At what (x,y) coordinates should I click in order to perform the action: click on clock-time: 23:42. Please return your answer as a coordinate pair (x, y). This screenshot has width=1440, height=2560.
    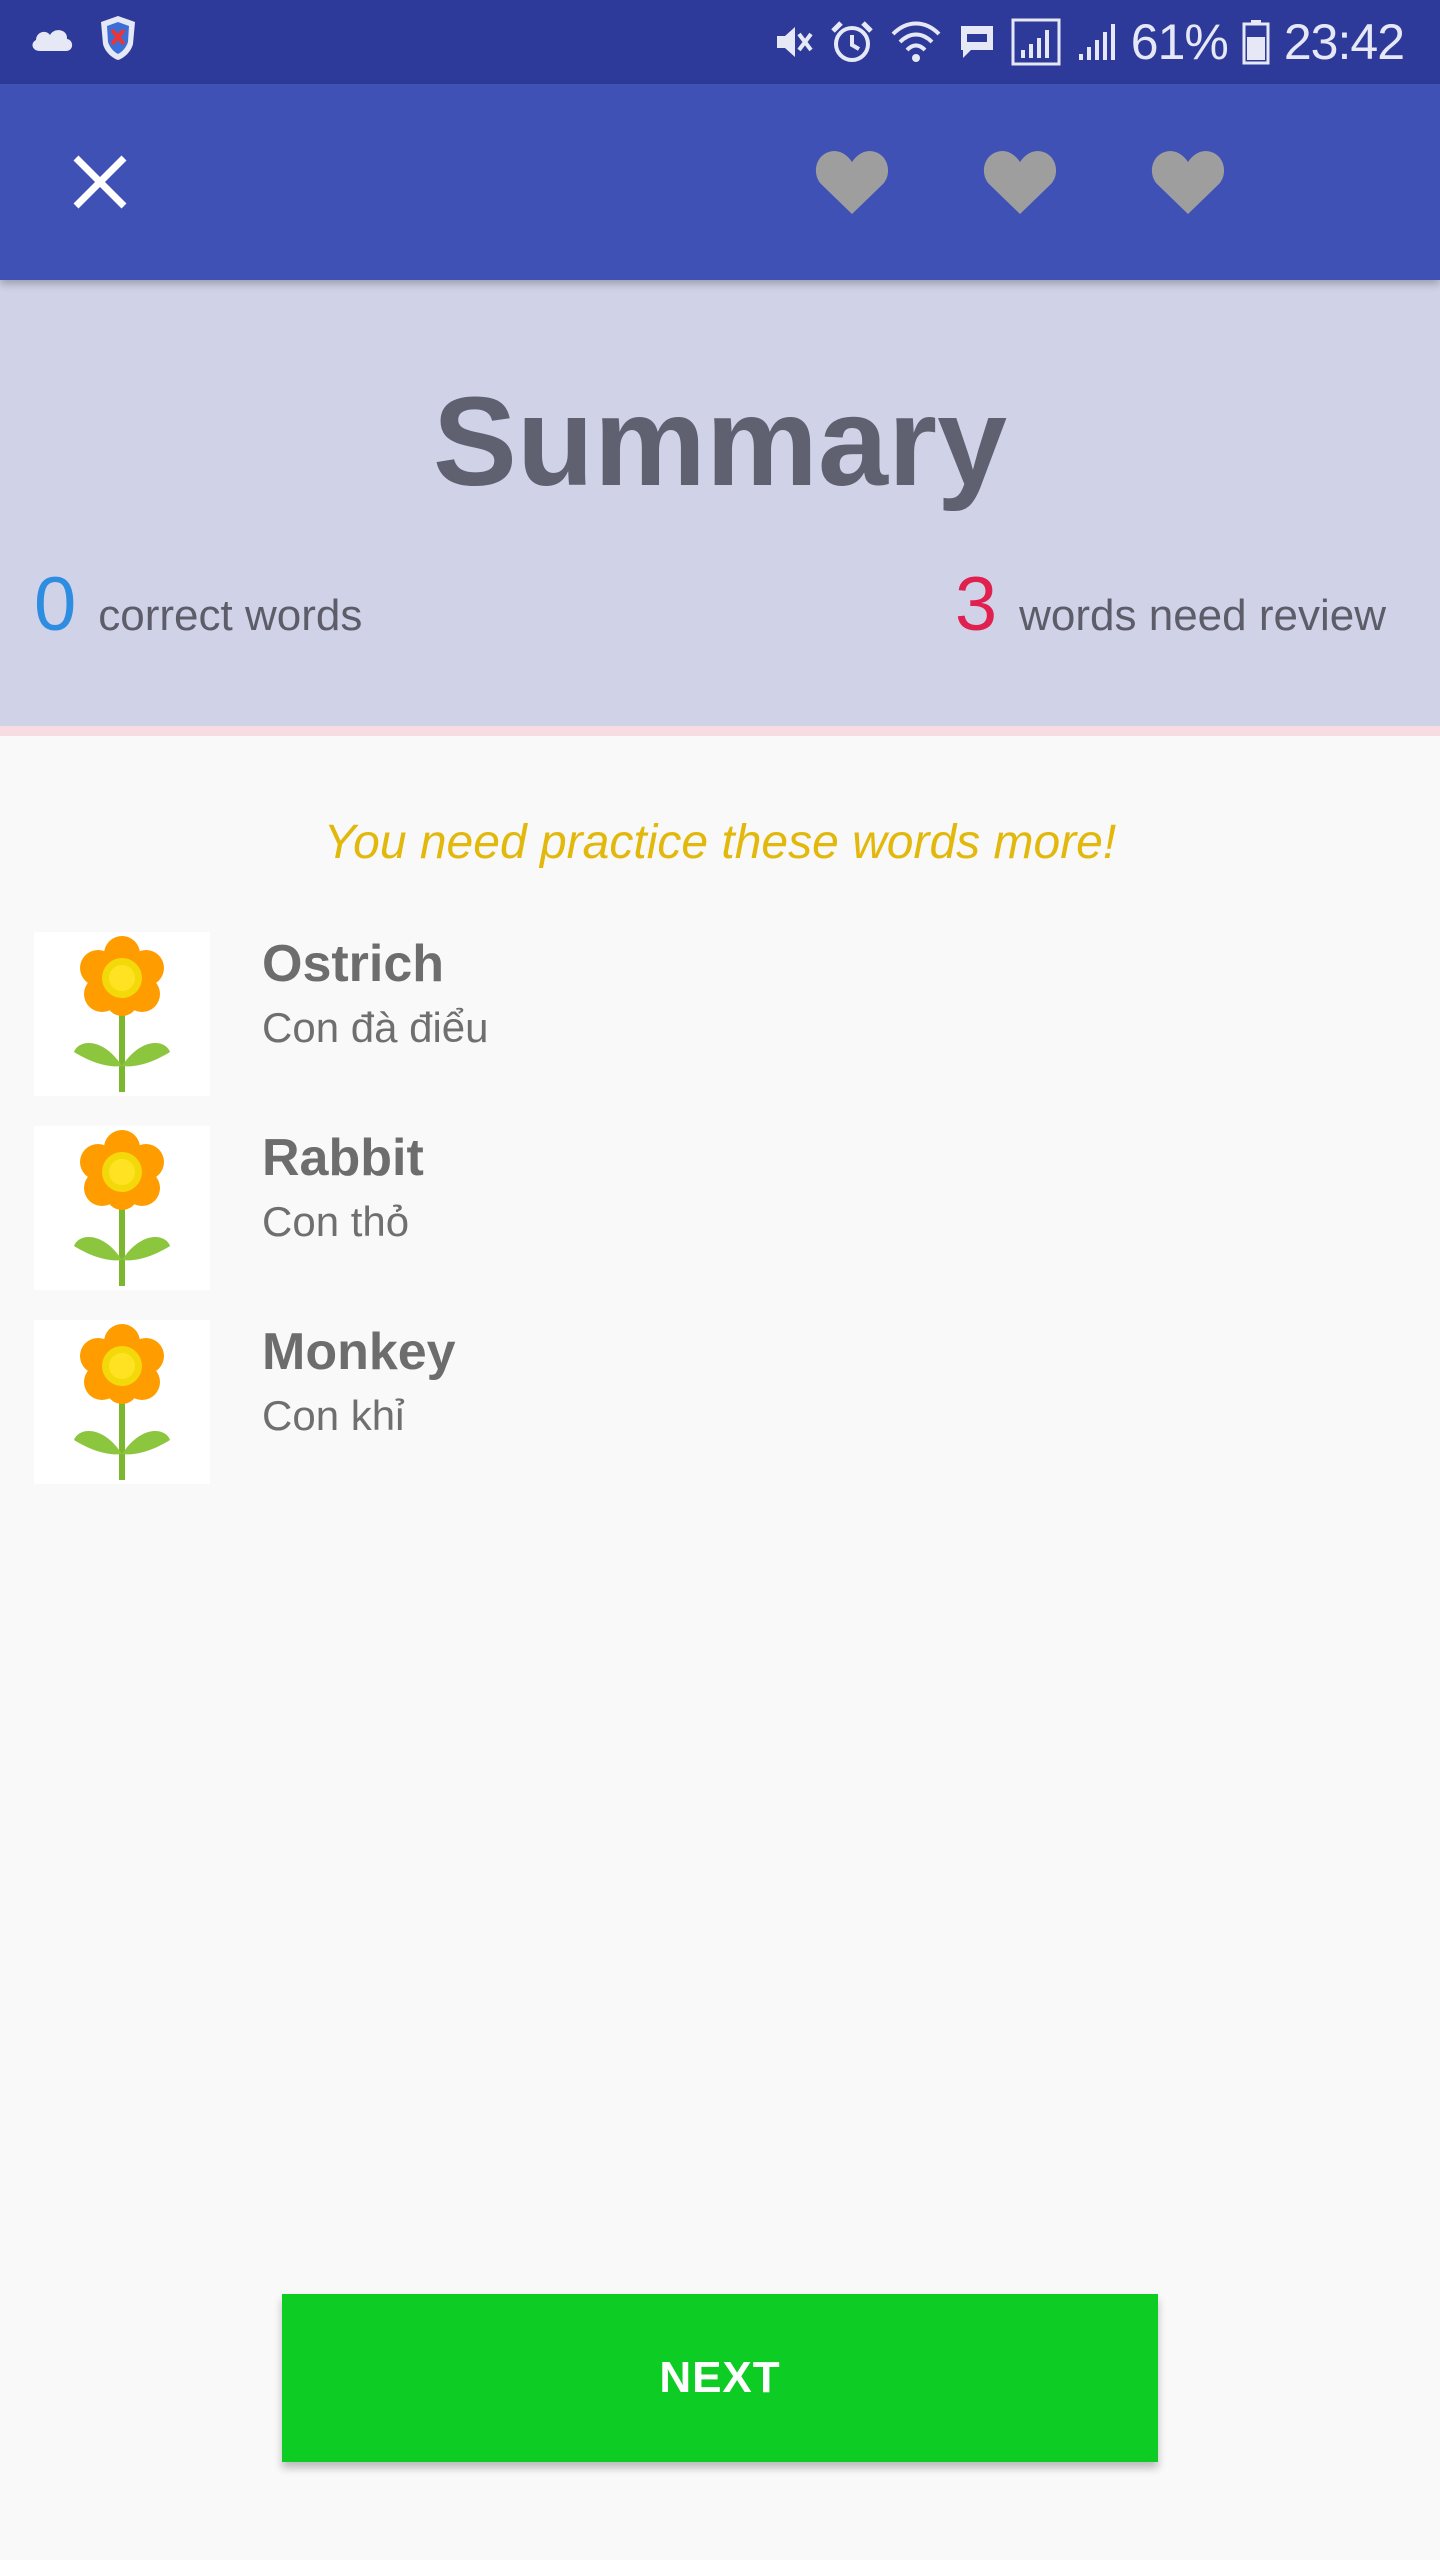
    Looking at the image, I should click on (1344, 42).